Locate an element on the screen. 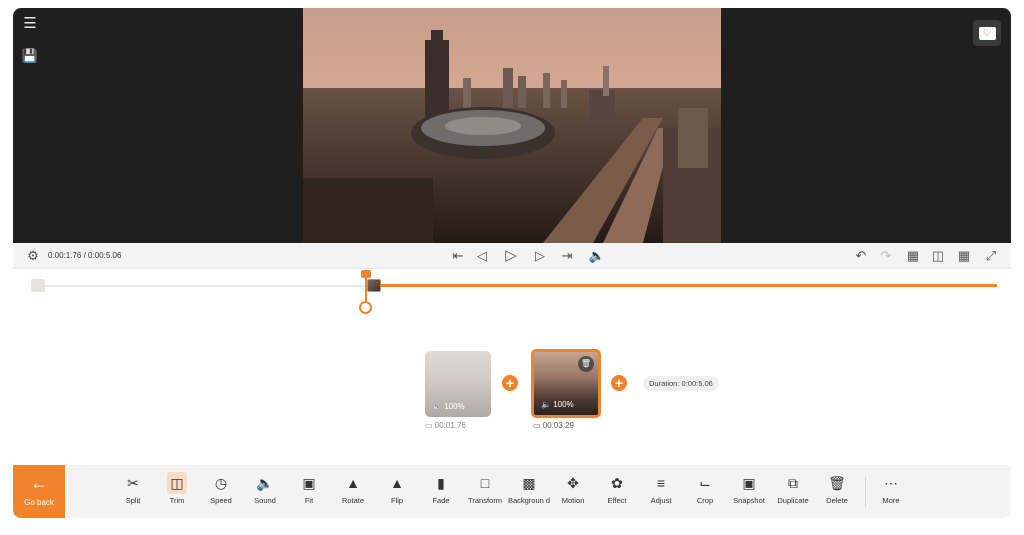  transform-button: □ Transform is located at coordinates (485, 491).